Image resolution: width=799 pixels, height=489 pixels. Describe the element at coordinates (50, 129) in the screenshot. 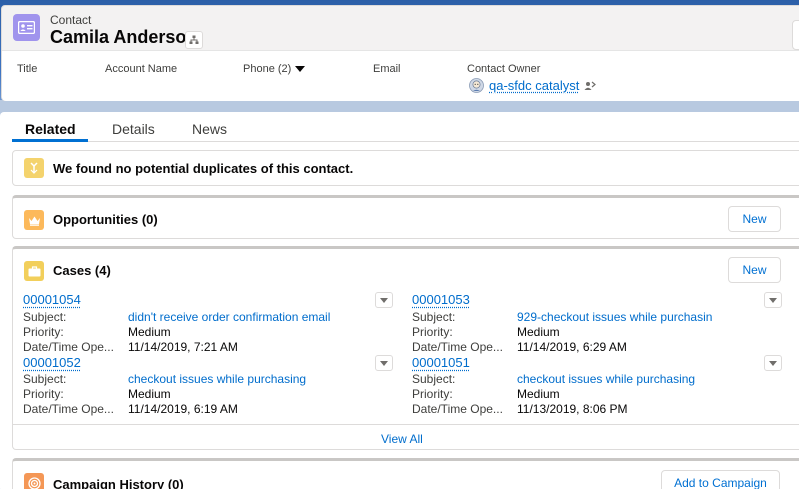

I see `tab-related: Related` at that location.